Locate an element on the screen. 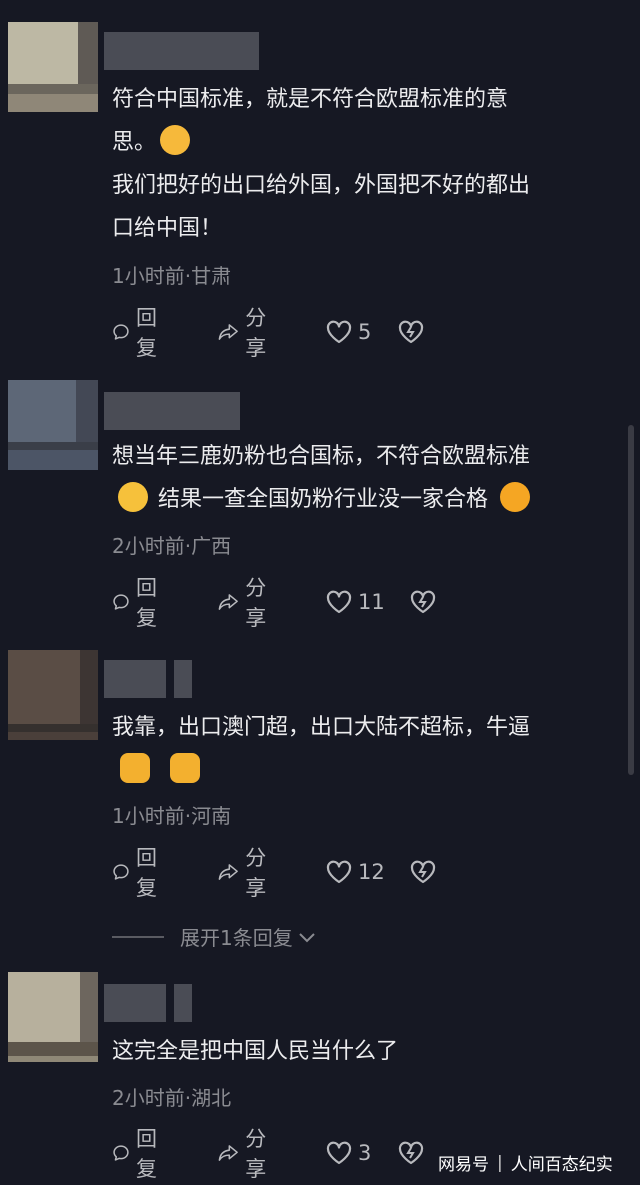 This screenshot has width=640, height=1185. like-button: 11 is located at coordinates (355, 602).